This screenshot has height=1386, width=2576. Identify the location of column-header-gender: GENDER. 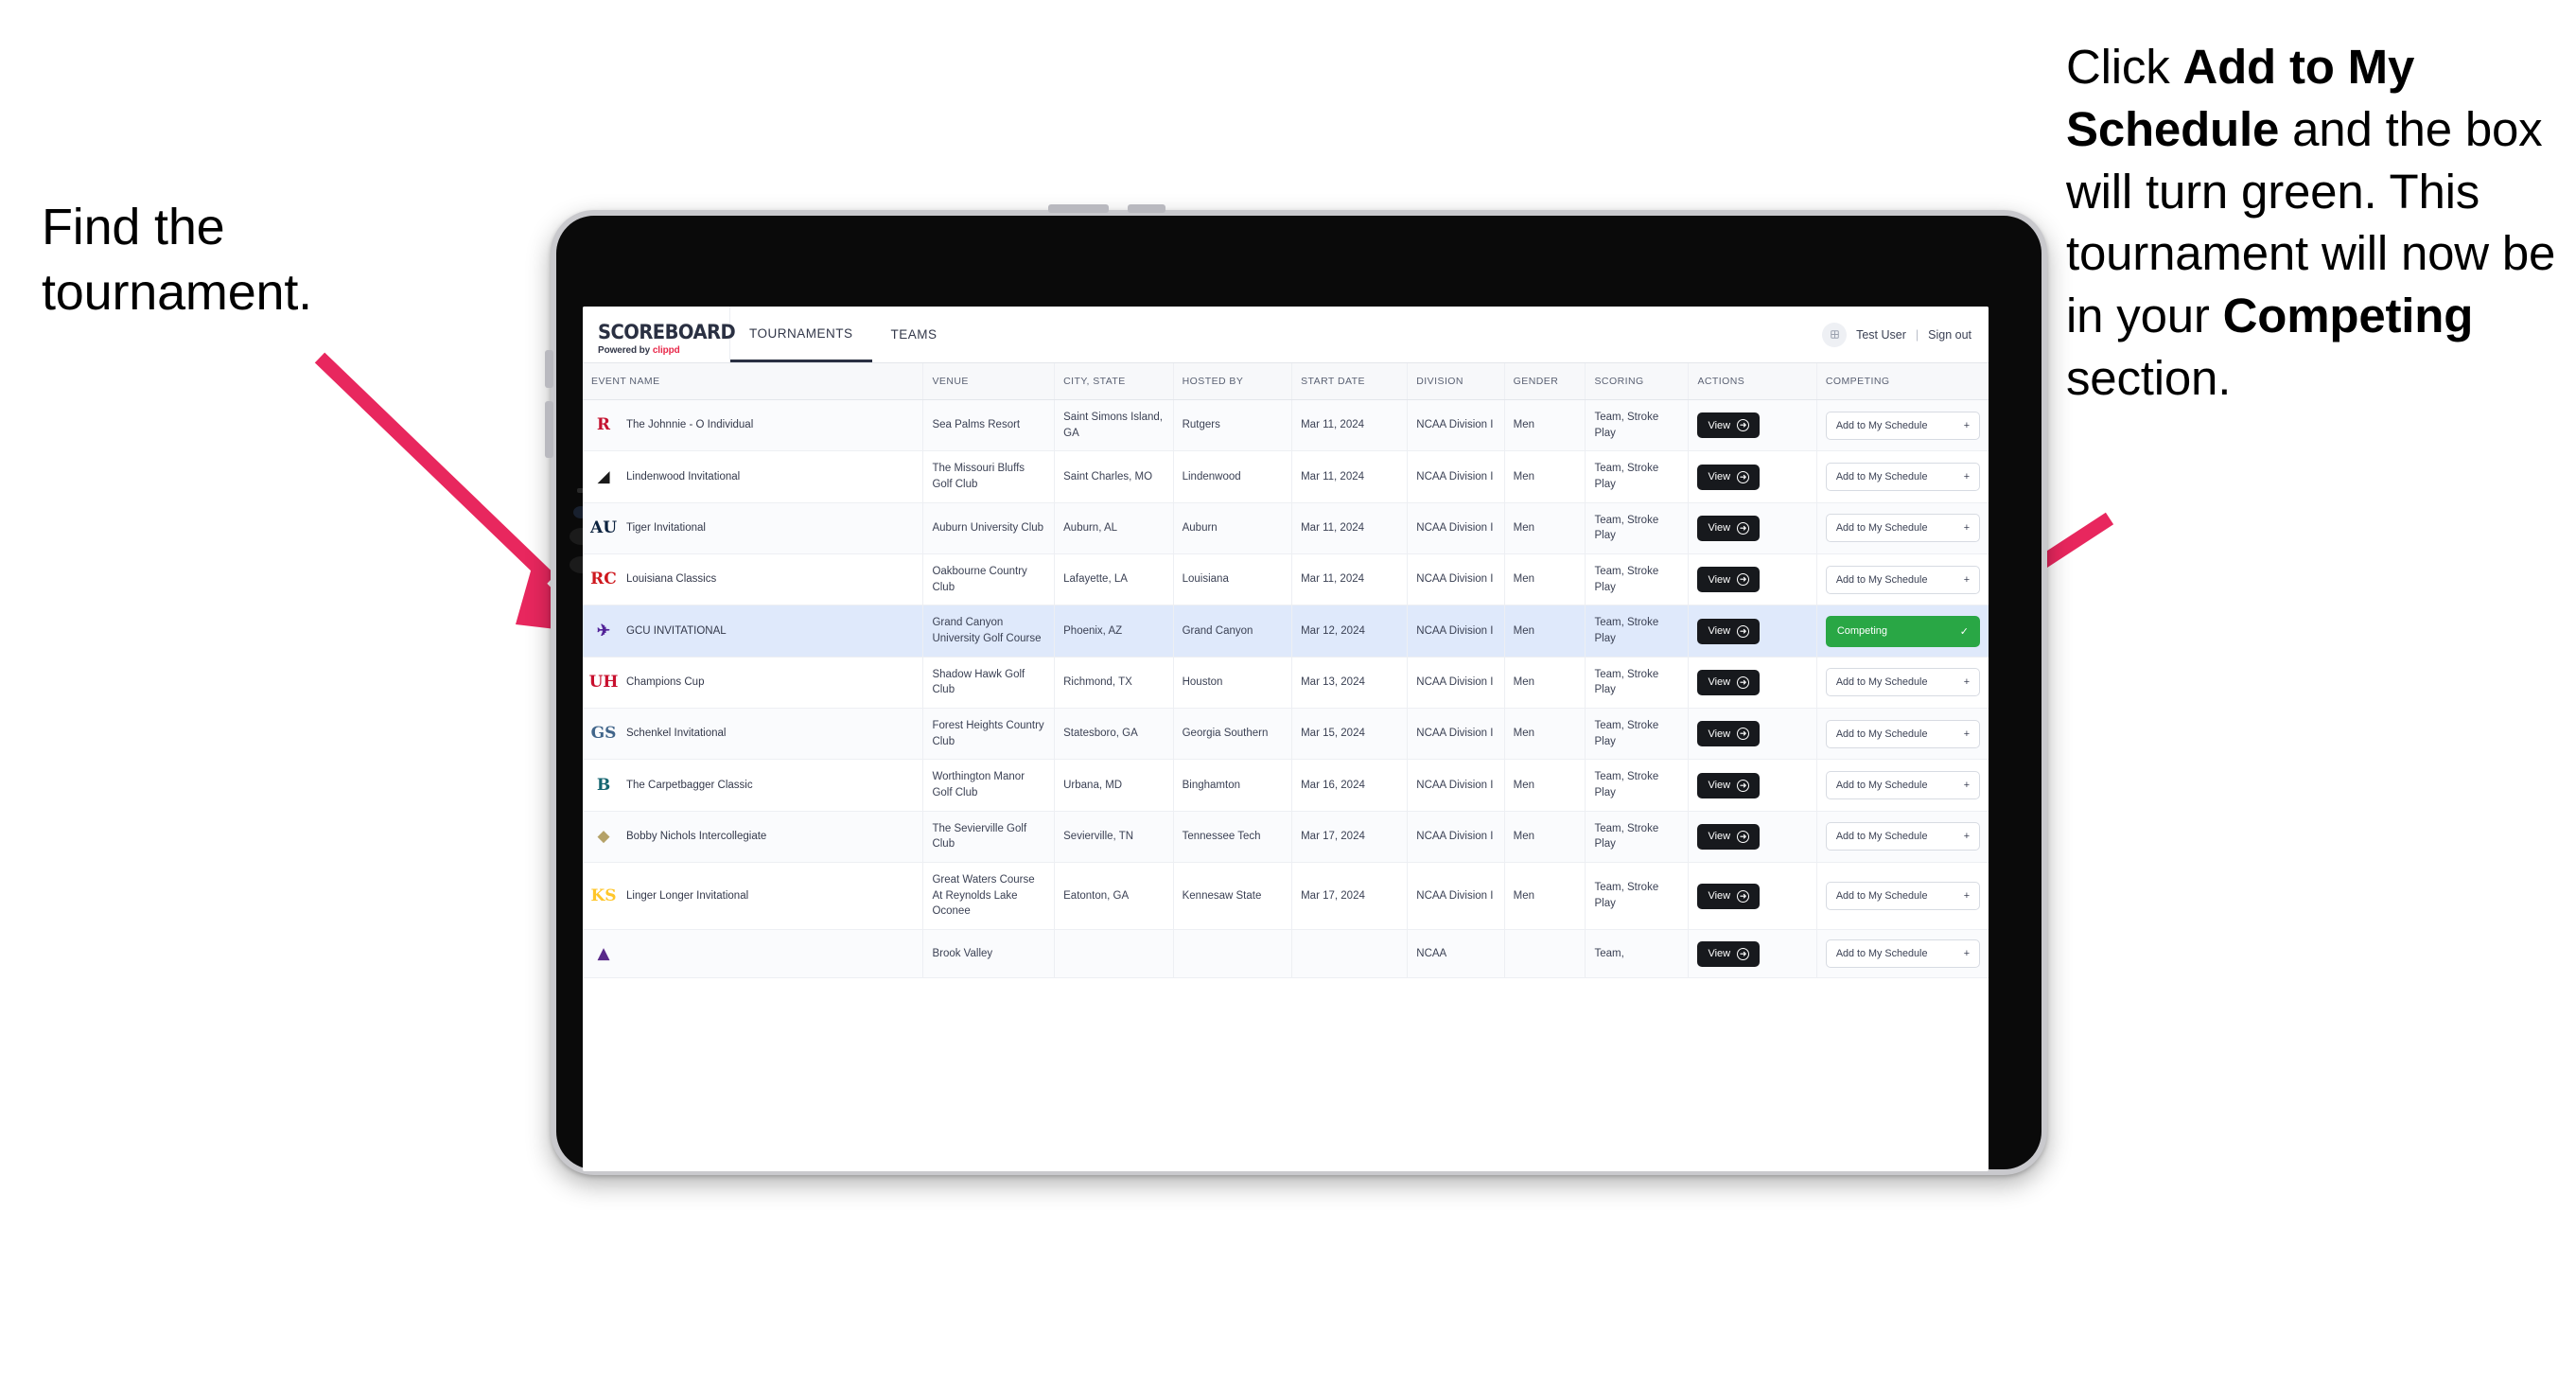
(1545, 381).